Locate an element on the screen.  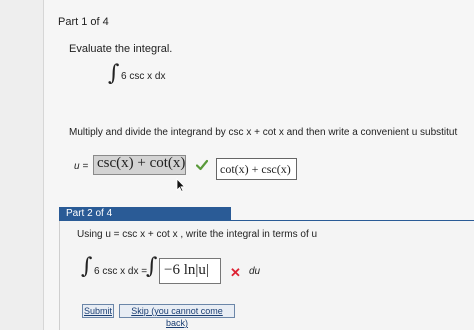
submit-button: Submit is located at coordinates (98, 311).